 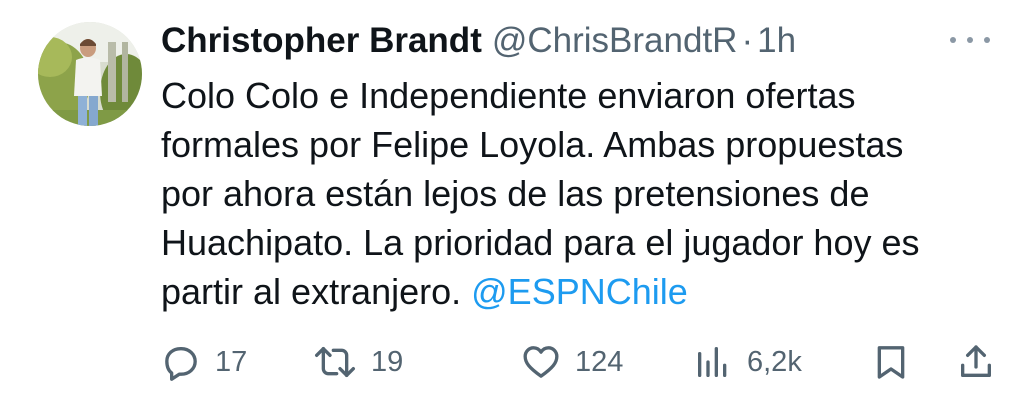 What do you see at coordinates (713, 362) in the screenshot?
I see `views-icon` at bounding box center [713, 362].